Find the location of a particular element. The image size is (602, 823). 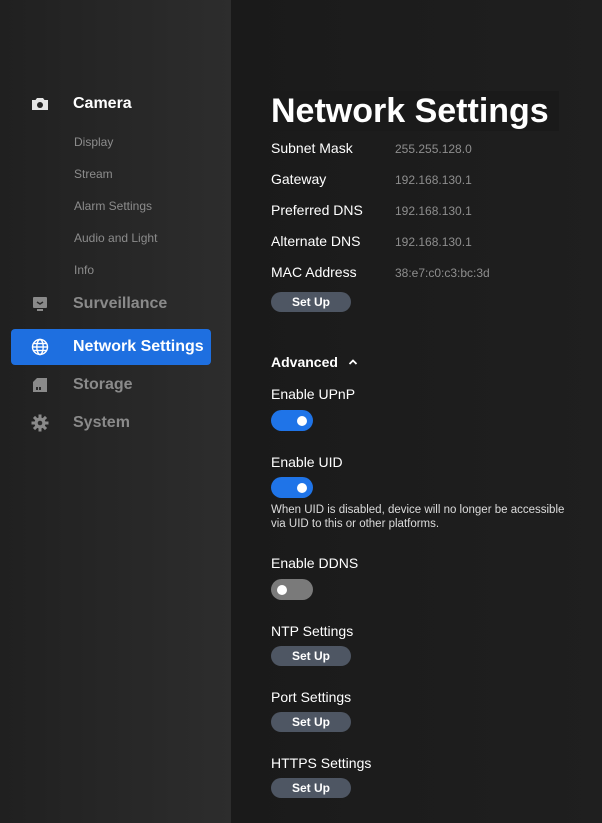

sidebar-item-surveillance: Surveillance is located at coordinates (111, 304).